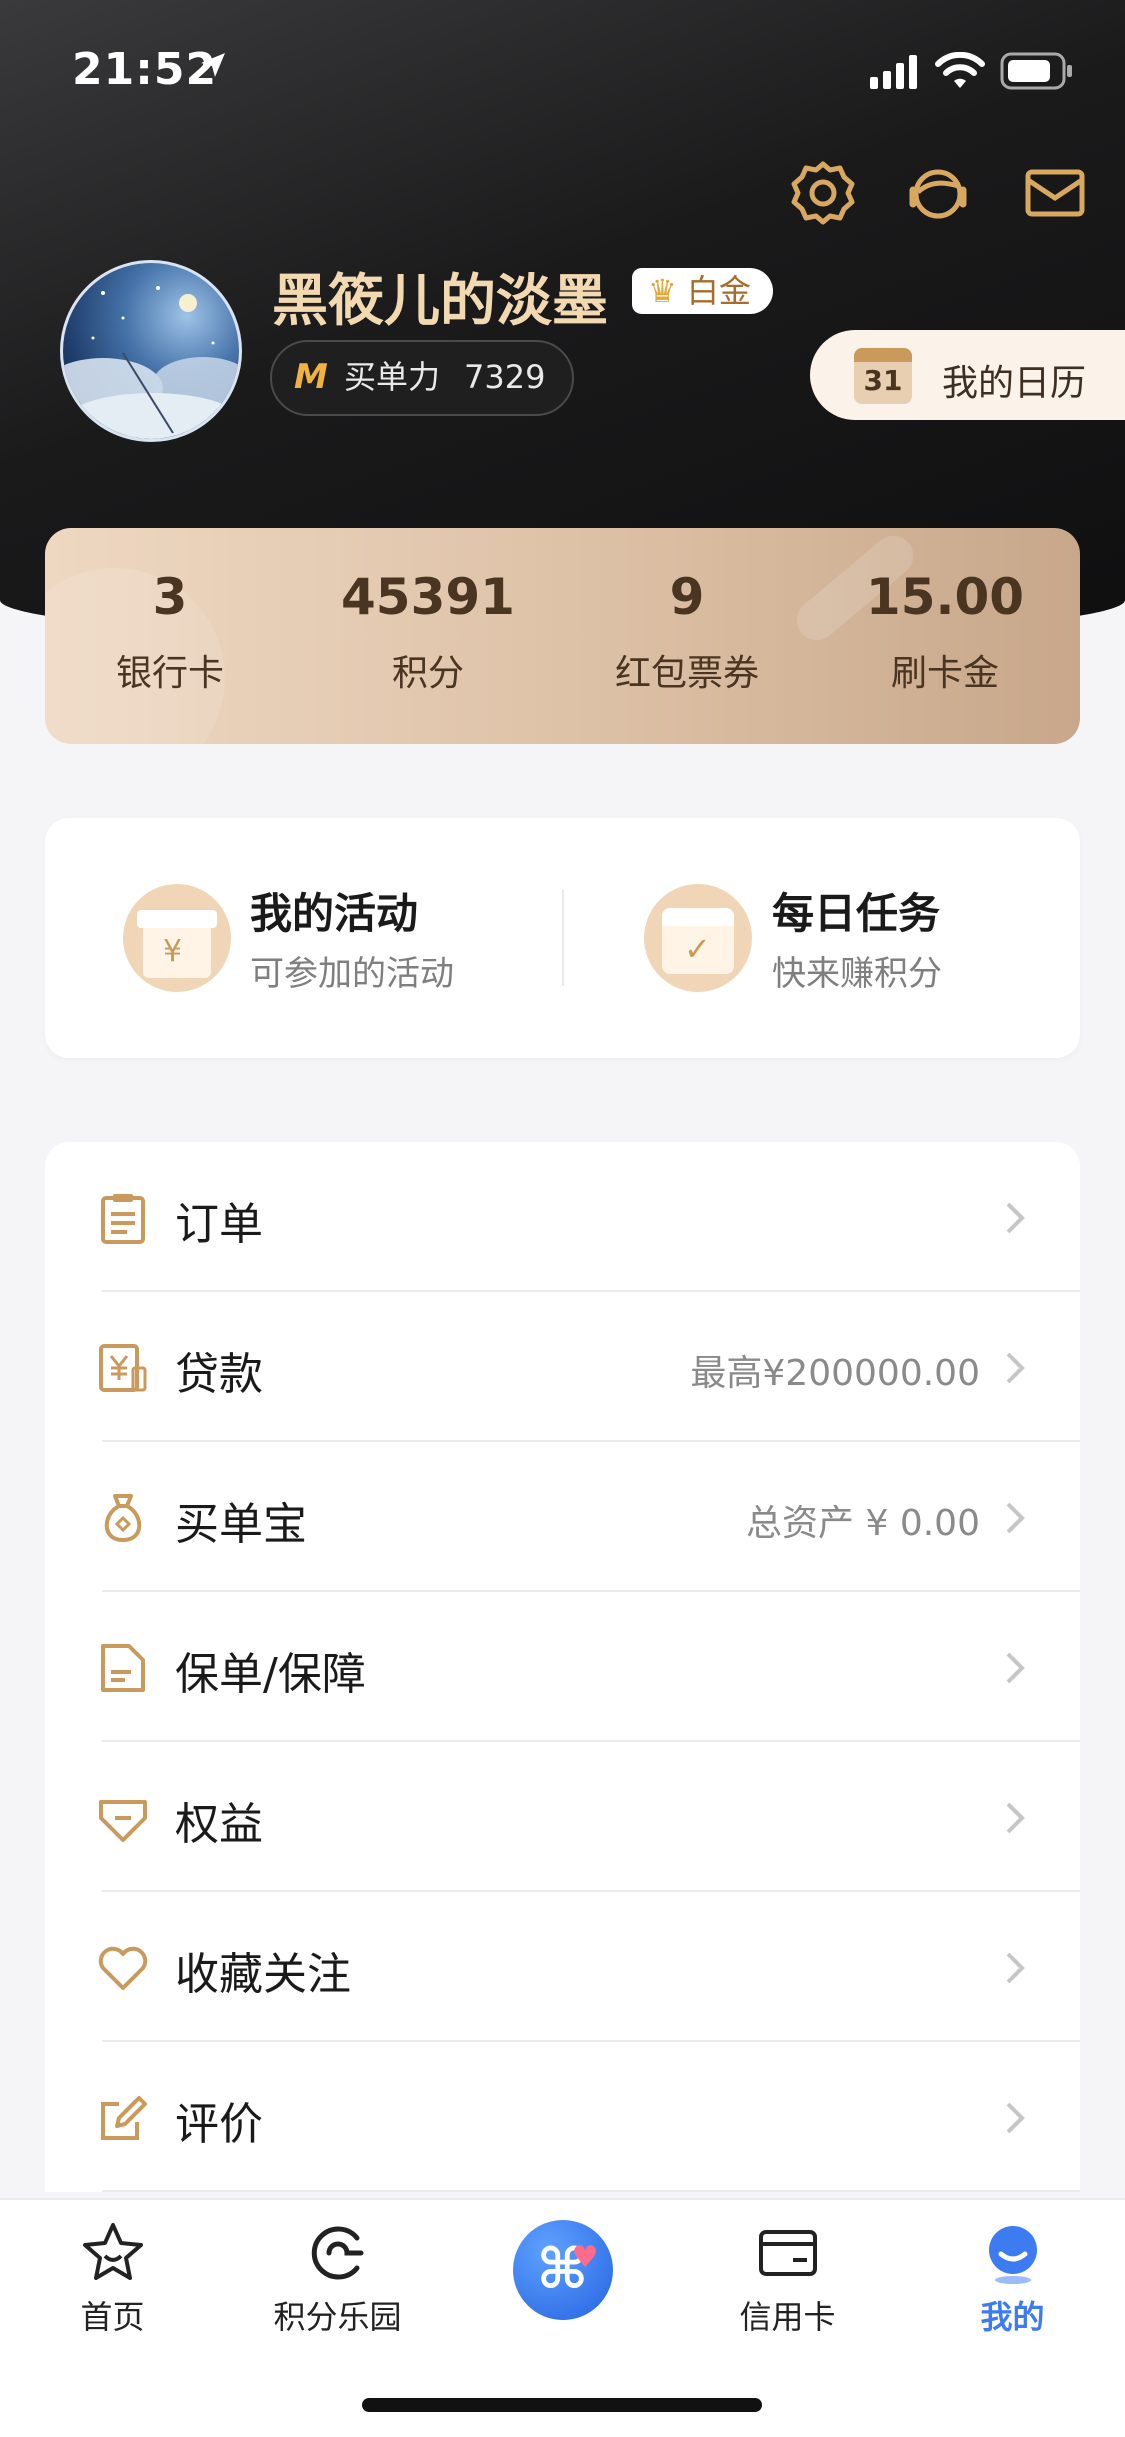 This screenshot has width=1125, height=2437. I want to click on menu-item-reviews: 评价, so click(562, 2117).